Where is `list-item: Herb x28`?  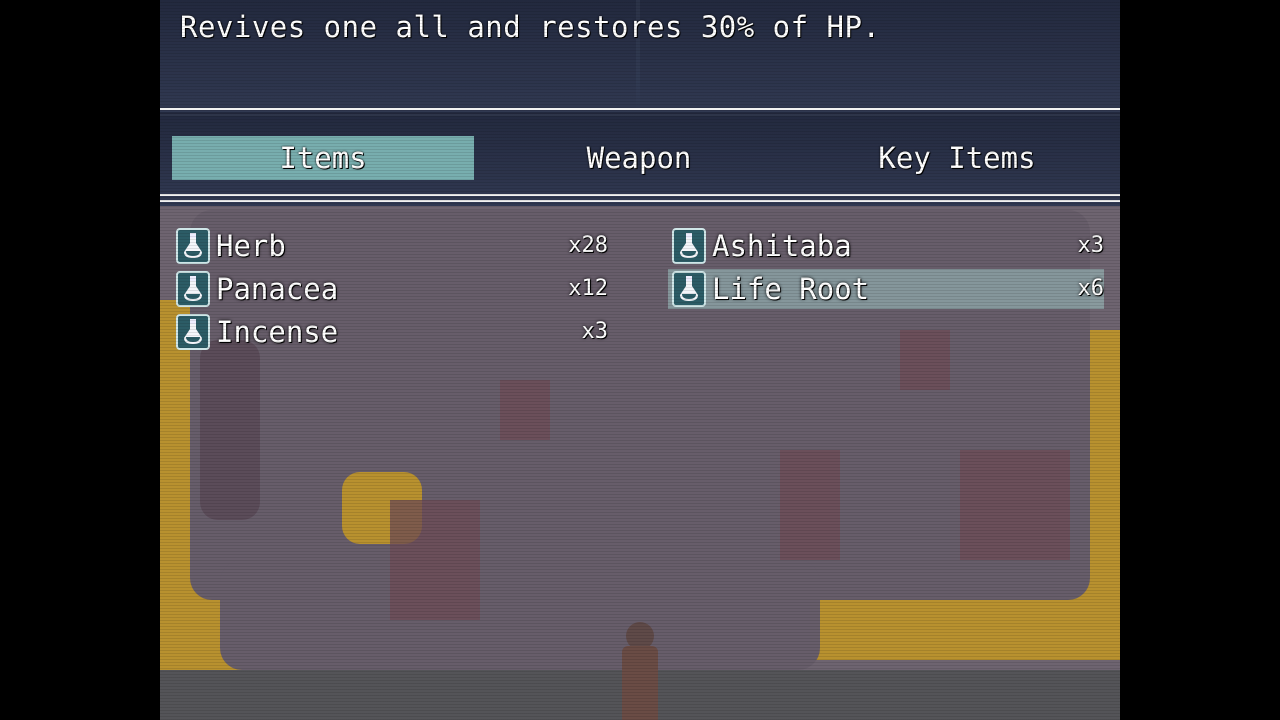 list-item: Herb x28 is located at coordinates (390, 246).